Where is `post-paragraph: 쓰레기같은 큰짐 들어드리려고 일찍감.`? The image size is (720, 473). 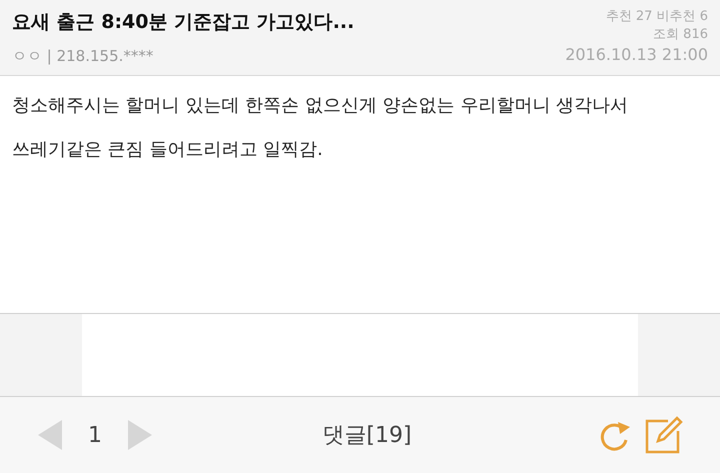 post-paragraph: 쓰레기같은 큰짐 들어드리려고 일찍감. is located at coordinates (168, 150).